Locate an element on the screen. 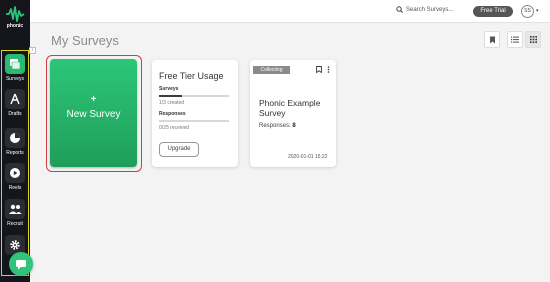 This screenshot has width=550, height=282. survey-title: Phonic Example Survey is located at coordinates (290, 108).